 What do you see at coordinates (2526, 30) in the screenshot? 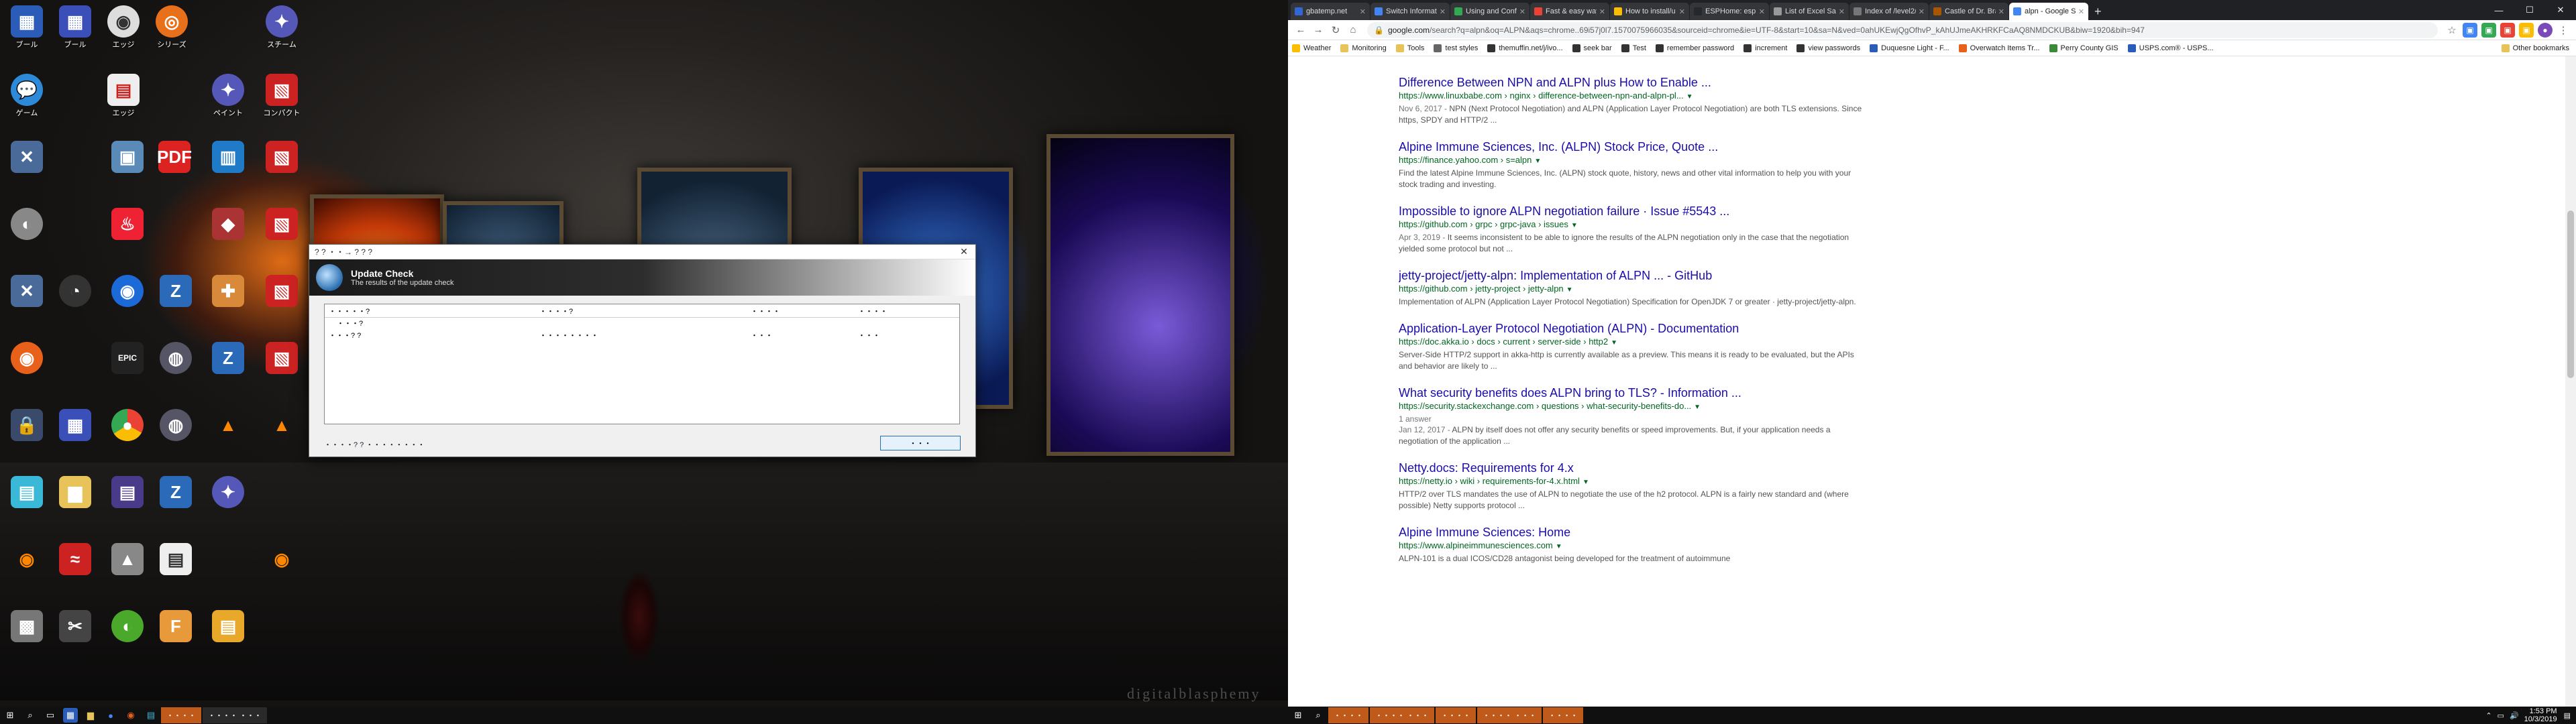
I see `extension-icon: ▣` at bounding box center [2526, 30].